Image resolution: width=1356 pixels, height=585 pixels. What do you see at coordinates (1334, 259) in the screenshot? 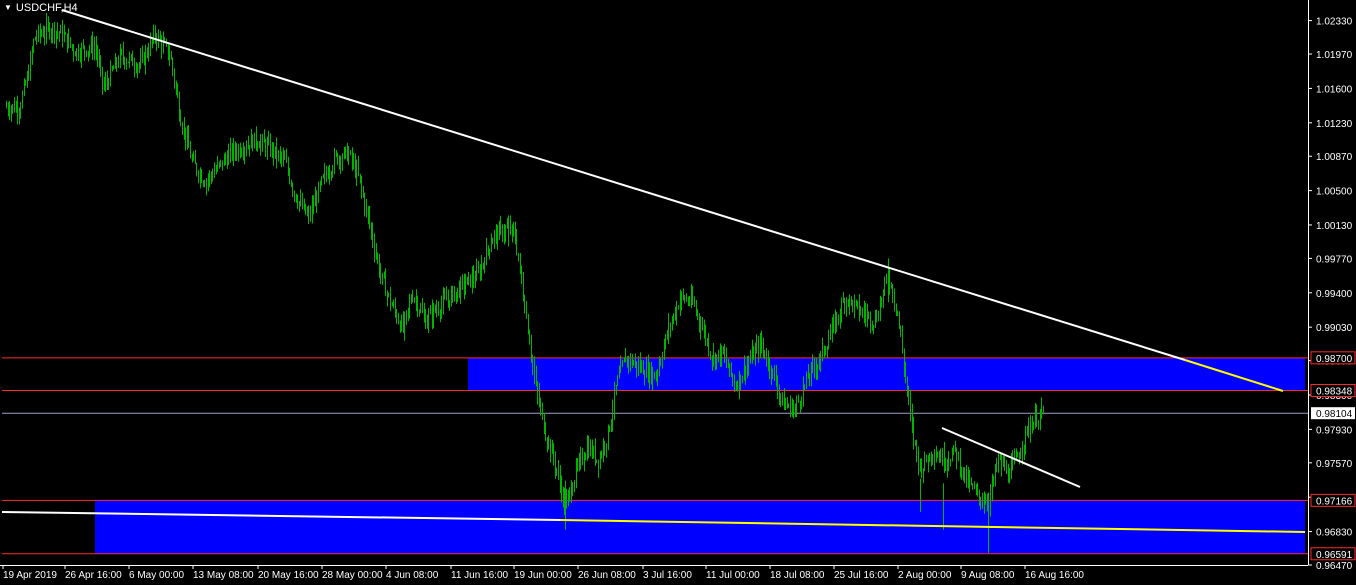
I see `price-tick-label: 0.99770` at bounding box center [1334, 259].